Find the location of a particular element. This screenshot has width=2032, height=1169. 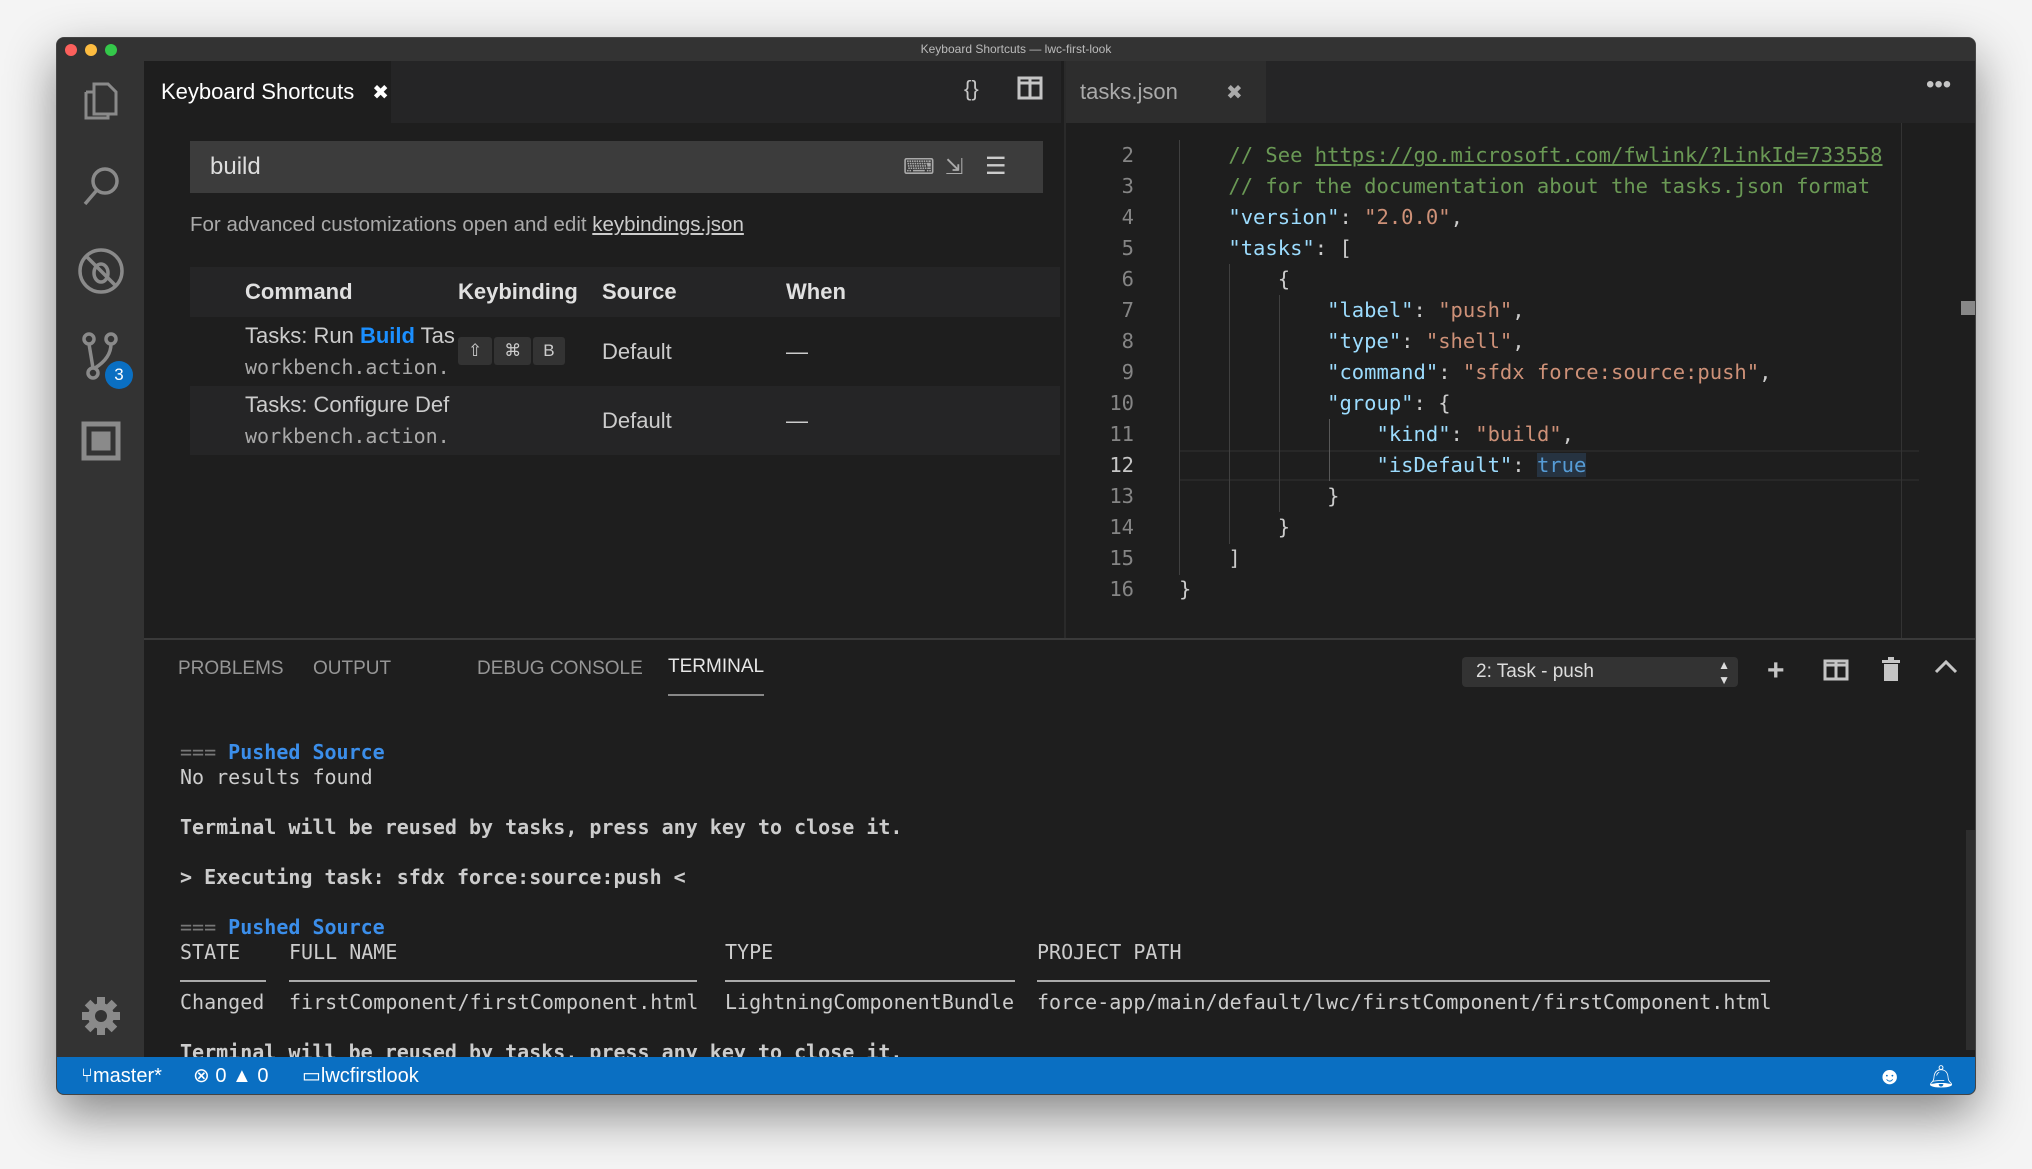

code-line-11: "kind": "build", is located at coordinates (1475, 434).